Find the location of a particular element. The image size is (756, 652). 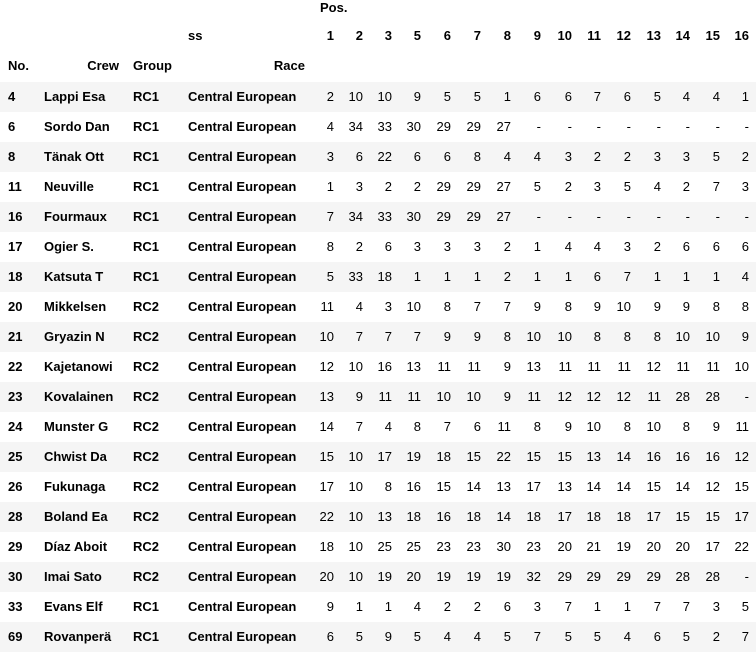

cell-crew: Fukunaga is located at coordinates (75, 486).